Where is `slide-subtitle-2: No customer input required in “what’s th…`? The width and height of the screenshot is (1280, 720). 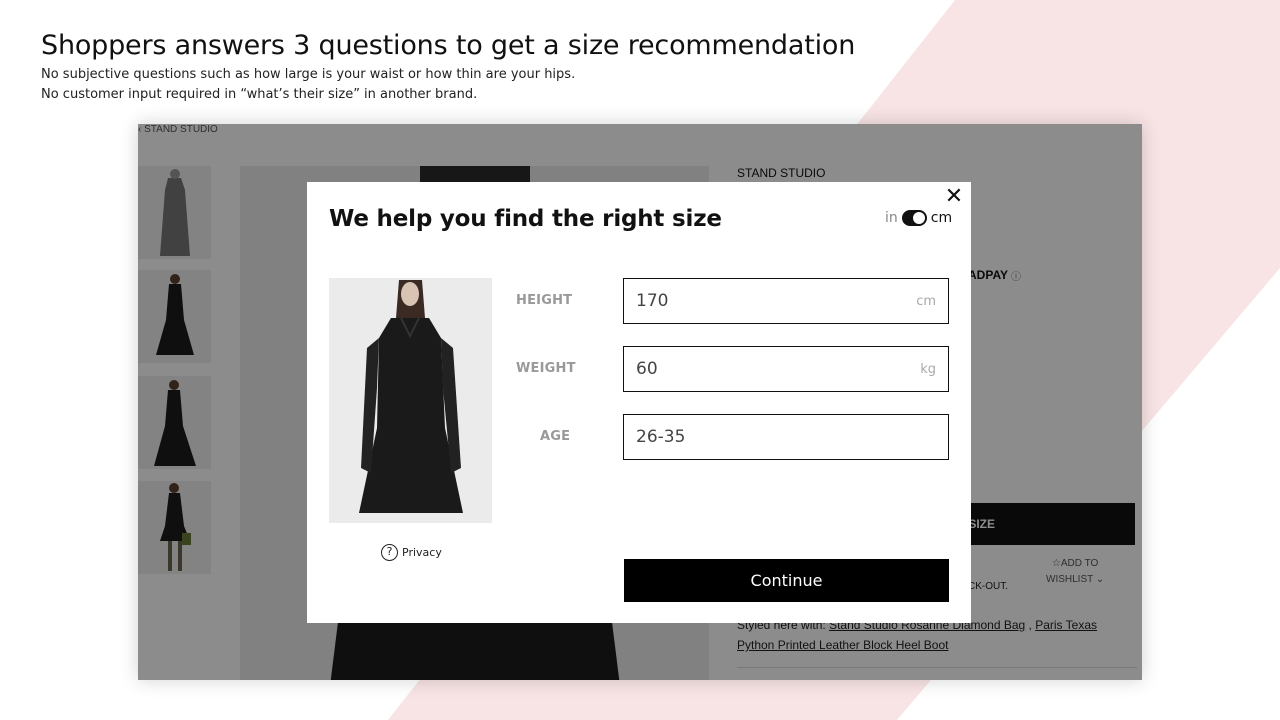
slide-subtitle-2: No customer input required in “what’s th… is located at coordinates (259, 94).